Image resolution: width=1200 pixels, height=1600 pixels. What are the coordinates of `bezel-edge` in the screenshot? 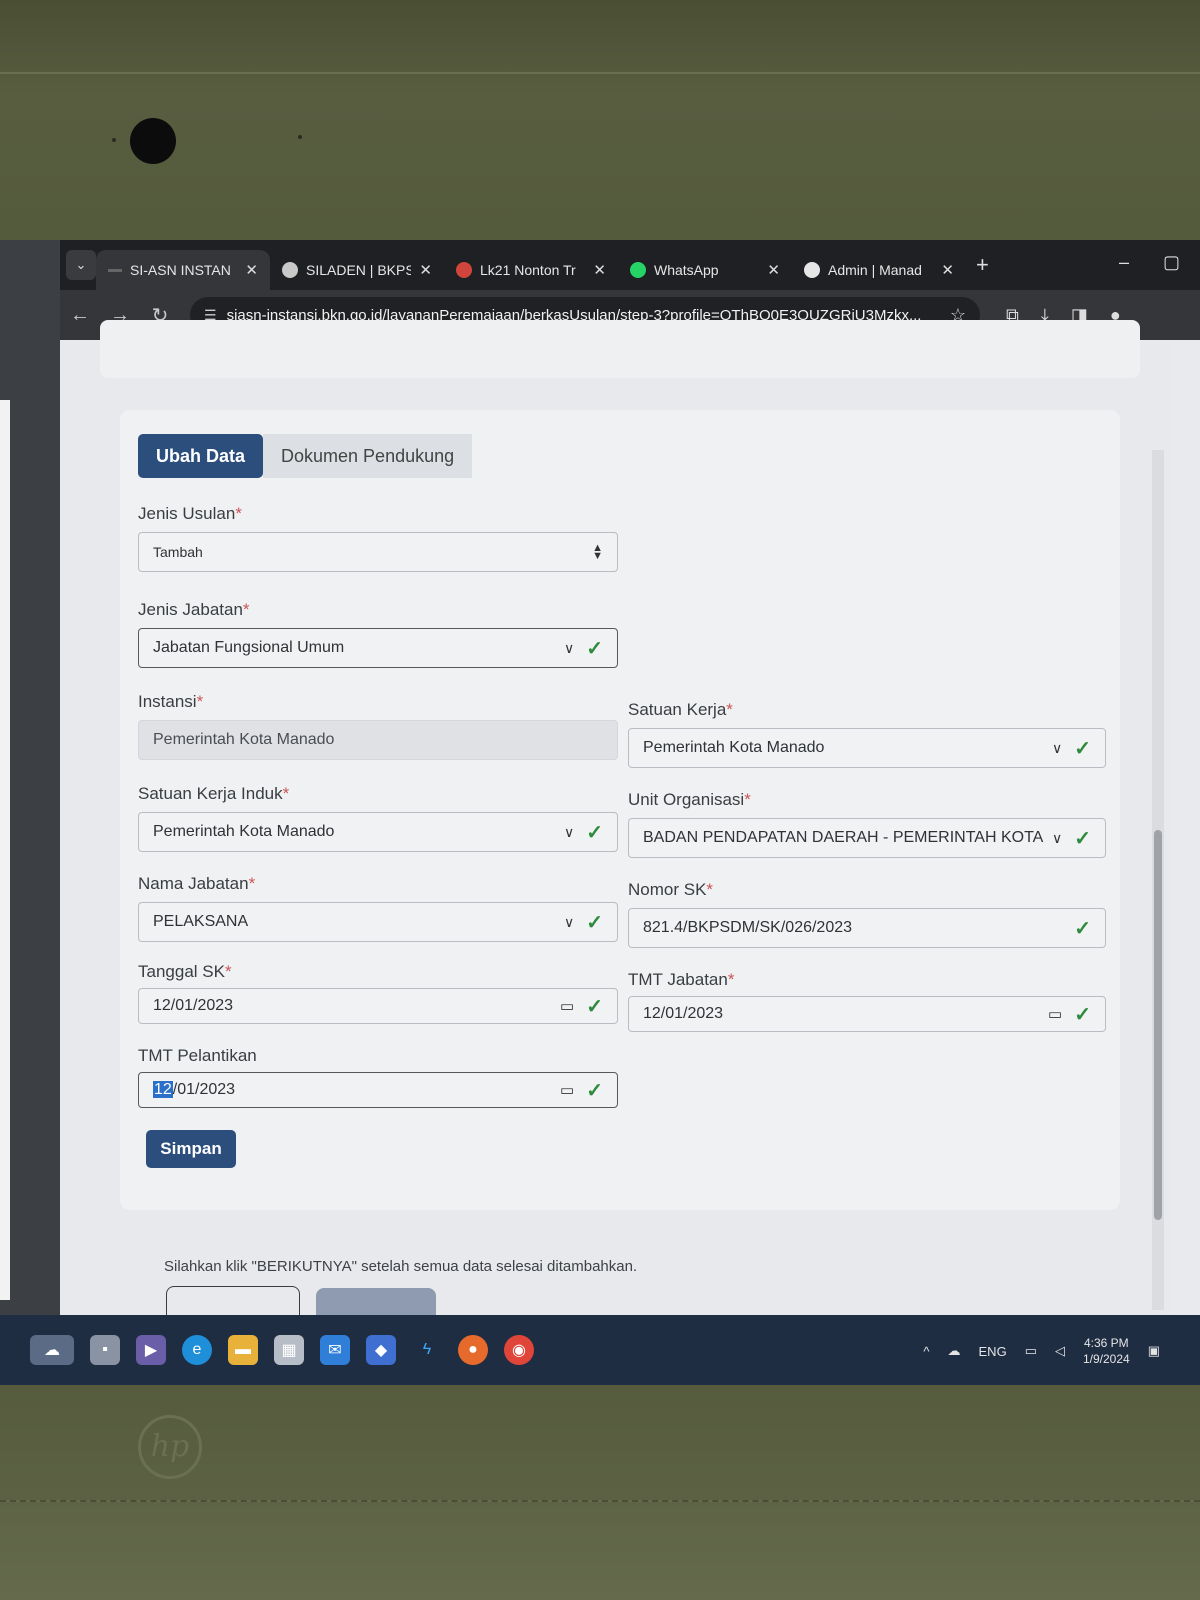 It's located at (600, 73).